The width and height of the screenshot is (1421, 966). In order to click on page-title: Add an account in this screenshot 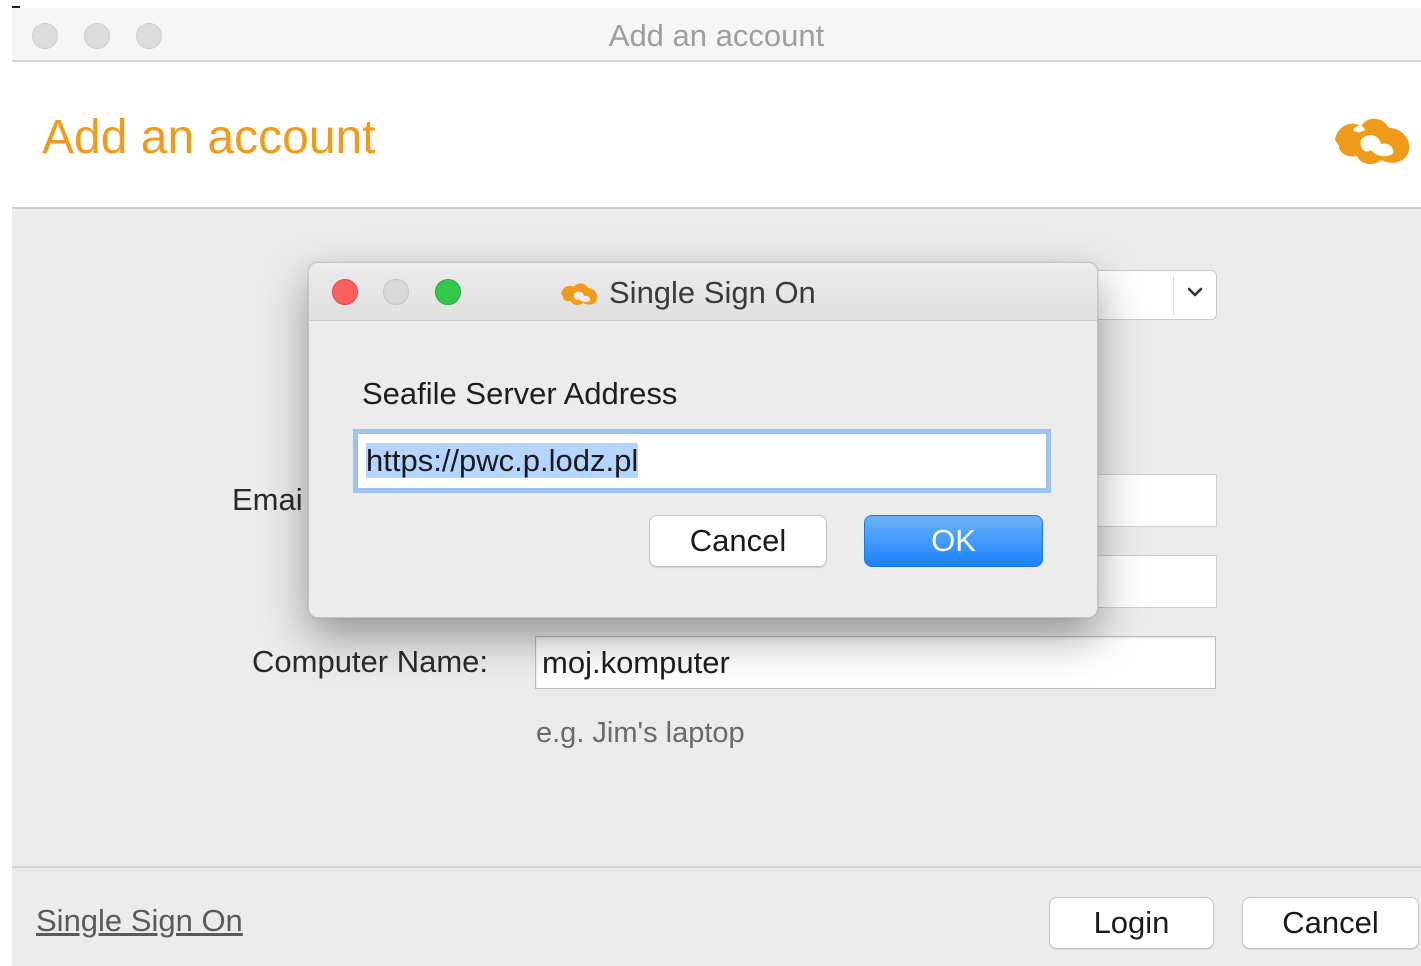, I will do `click(209, 137)`.